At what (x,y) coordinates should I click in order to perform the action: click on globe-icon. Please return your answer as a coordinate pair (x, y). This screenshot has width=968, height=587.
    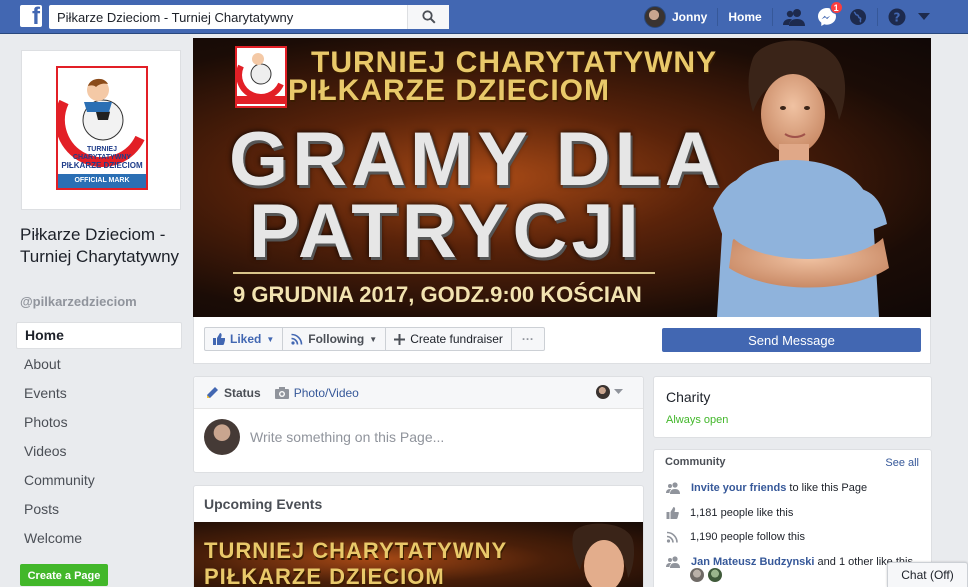
    Looking at the image, I should click on (857, 17).